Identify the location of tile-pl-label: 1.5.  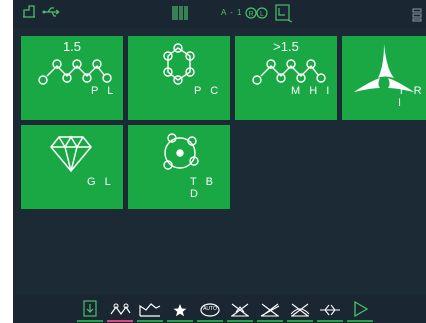
(72, 46).